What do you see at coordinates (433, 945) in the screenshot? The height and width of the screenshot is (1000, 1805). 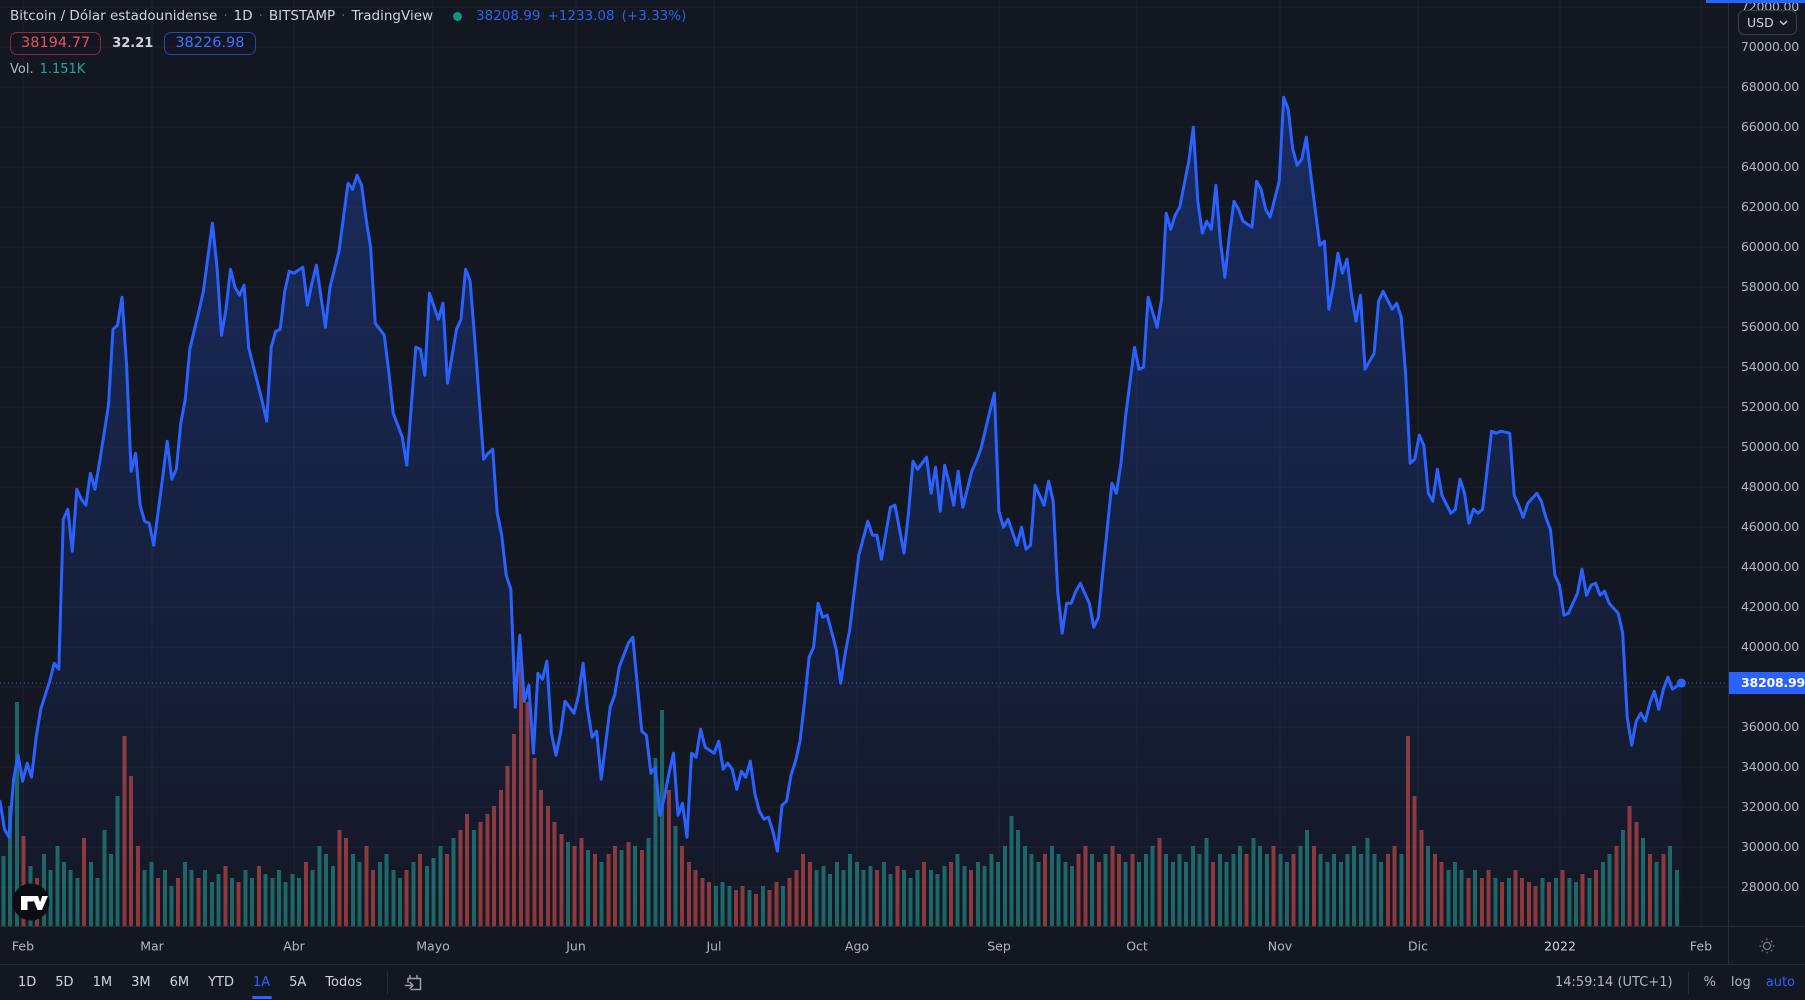 I see `time-axis-label-Mayo: Mayo` at bounding box center [433, 945].